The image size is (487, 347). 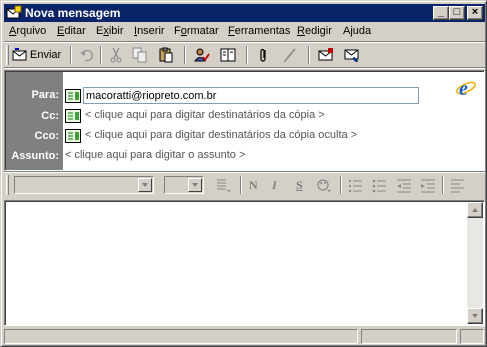 I want to click on menu-editar: Editar, so click(x=71, y=31).